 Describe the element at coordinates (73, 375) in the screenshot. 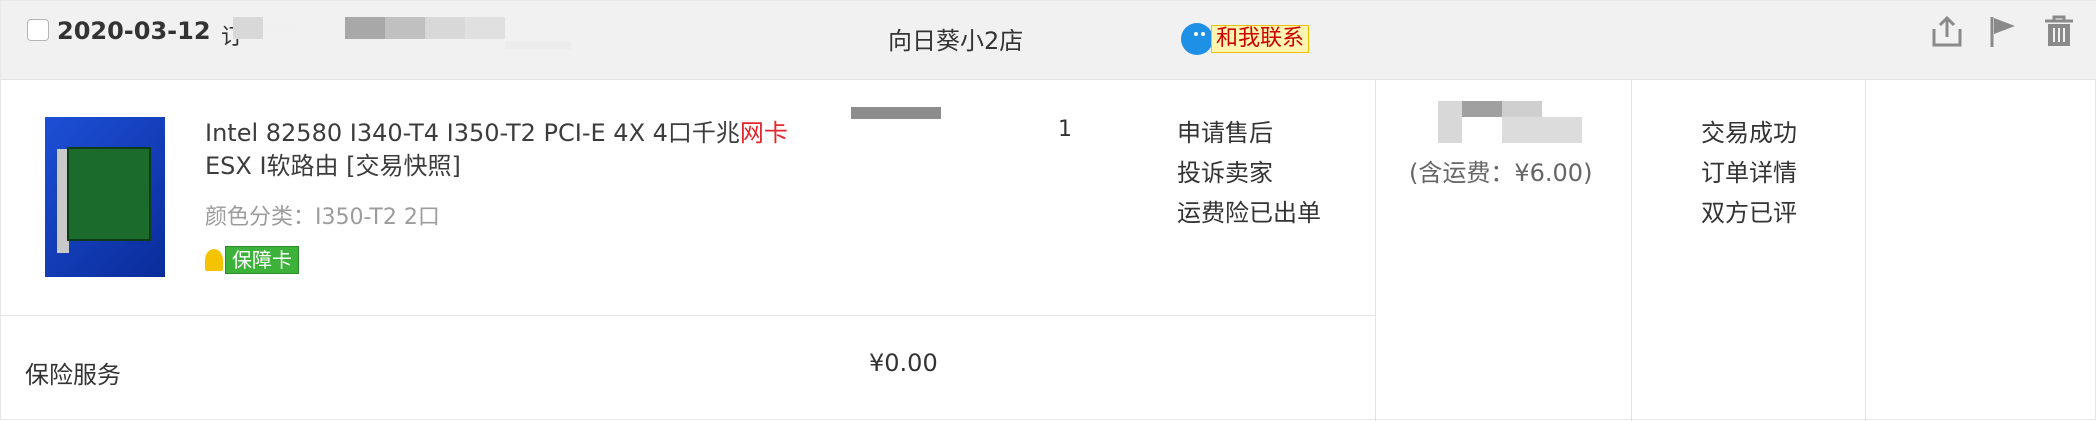

I see `insurance-service-label: 保险服务` at that location.